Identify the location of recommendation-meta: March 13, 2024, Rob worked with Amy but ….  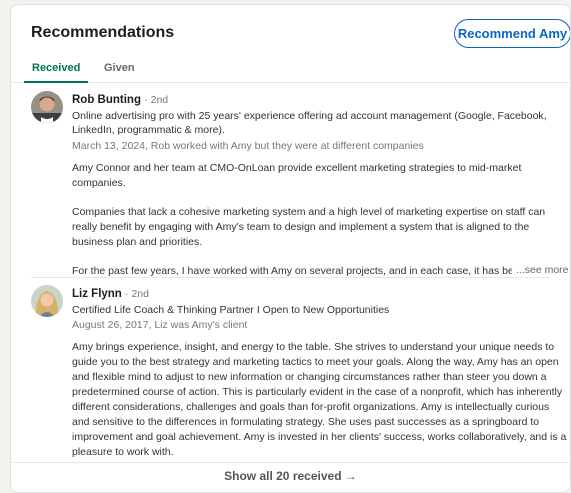
(248, 146).